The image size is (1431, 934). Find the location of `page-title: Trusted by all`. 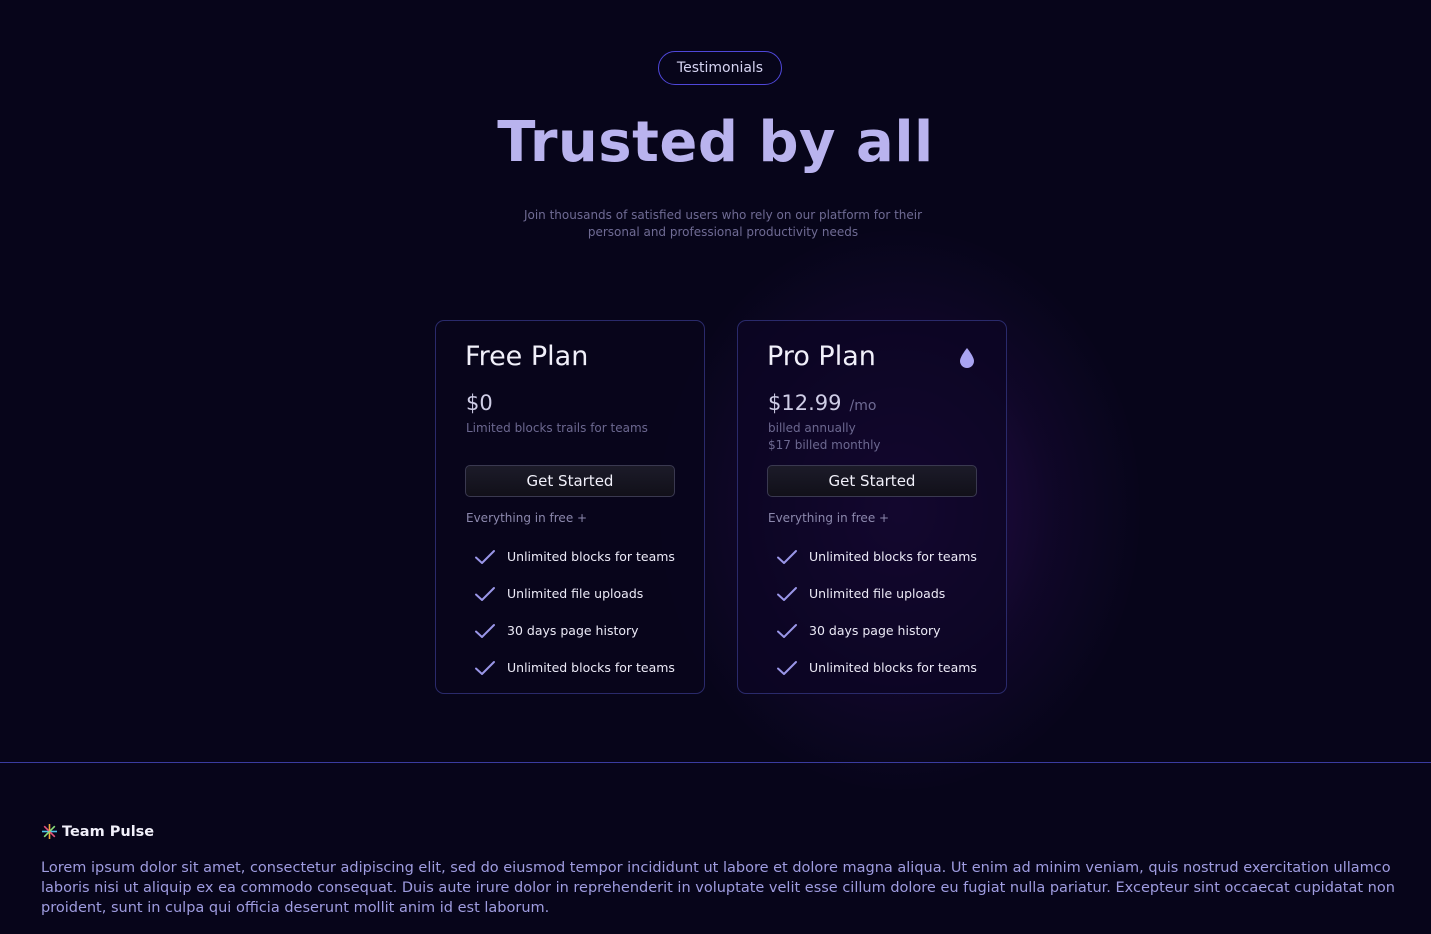

page-title: Trusted by all is located at coordinates (715, 142).